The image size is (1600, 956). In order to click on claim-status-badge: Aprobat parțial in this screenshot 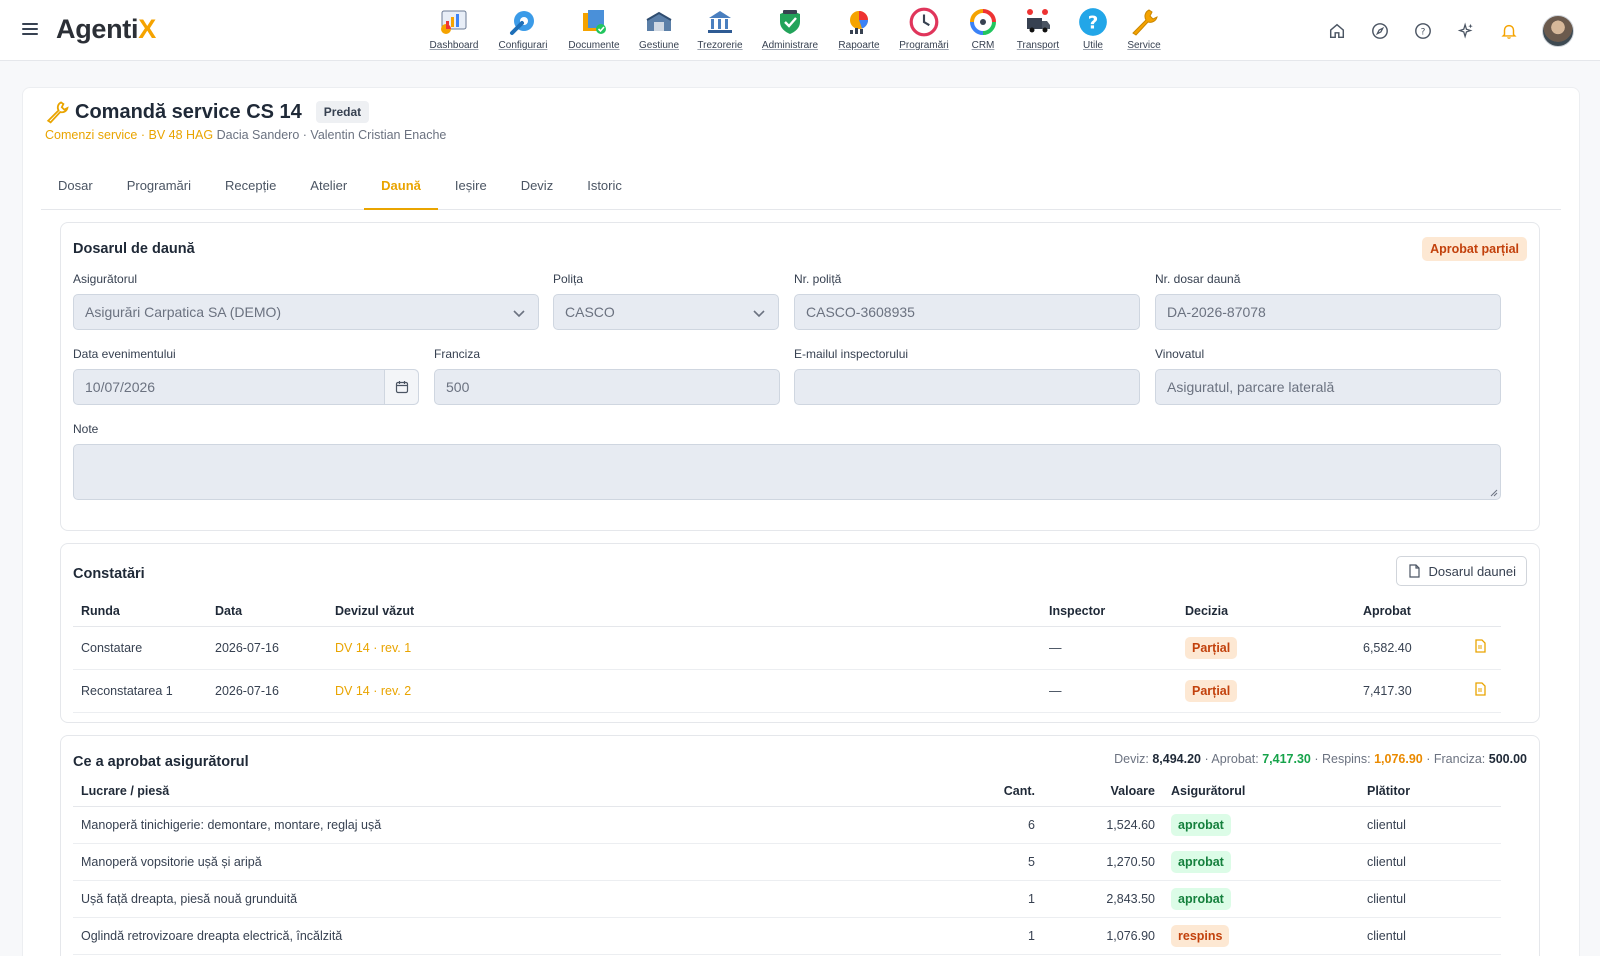, I will do `click(1474, 249)`.